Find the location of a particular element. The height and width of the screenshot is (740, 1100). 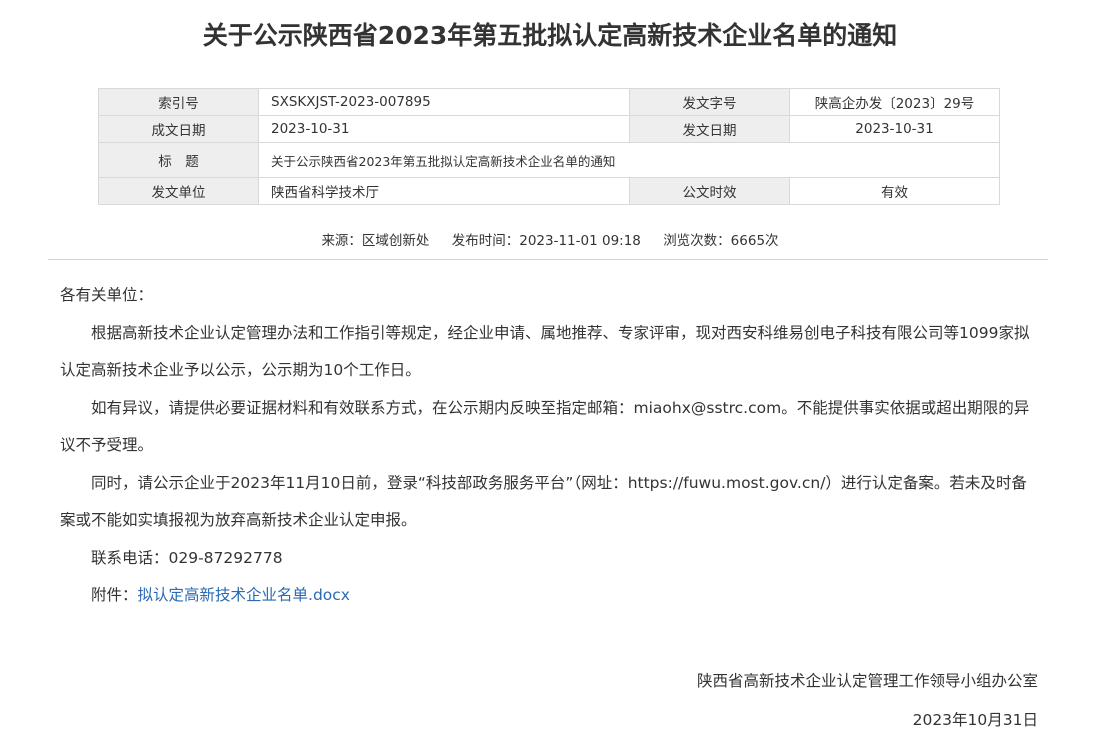

docno-value: 陕高企办发〔2023〕29号 is located at coordinates (894, 102).